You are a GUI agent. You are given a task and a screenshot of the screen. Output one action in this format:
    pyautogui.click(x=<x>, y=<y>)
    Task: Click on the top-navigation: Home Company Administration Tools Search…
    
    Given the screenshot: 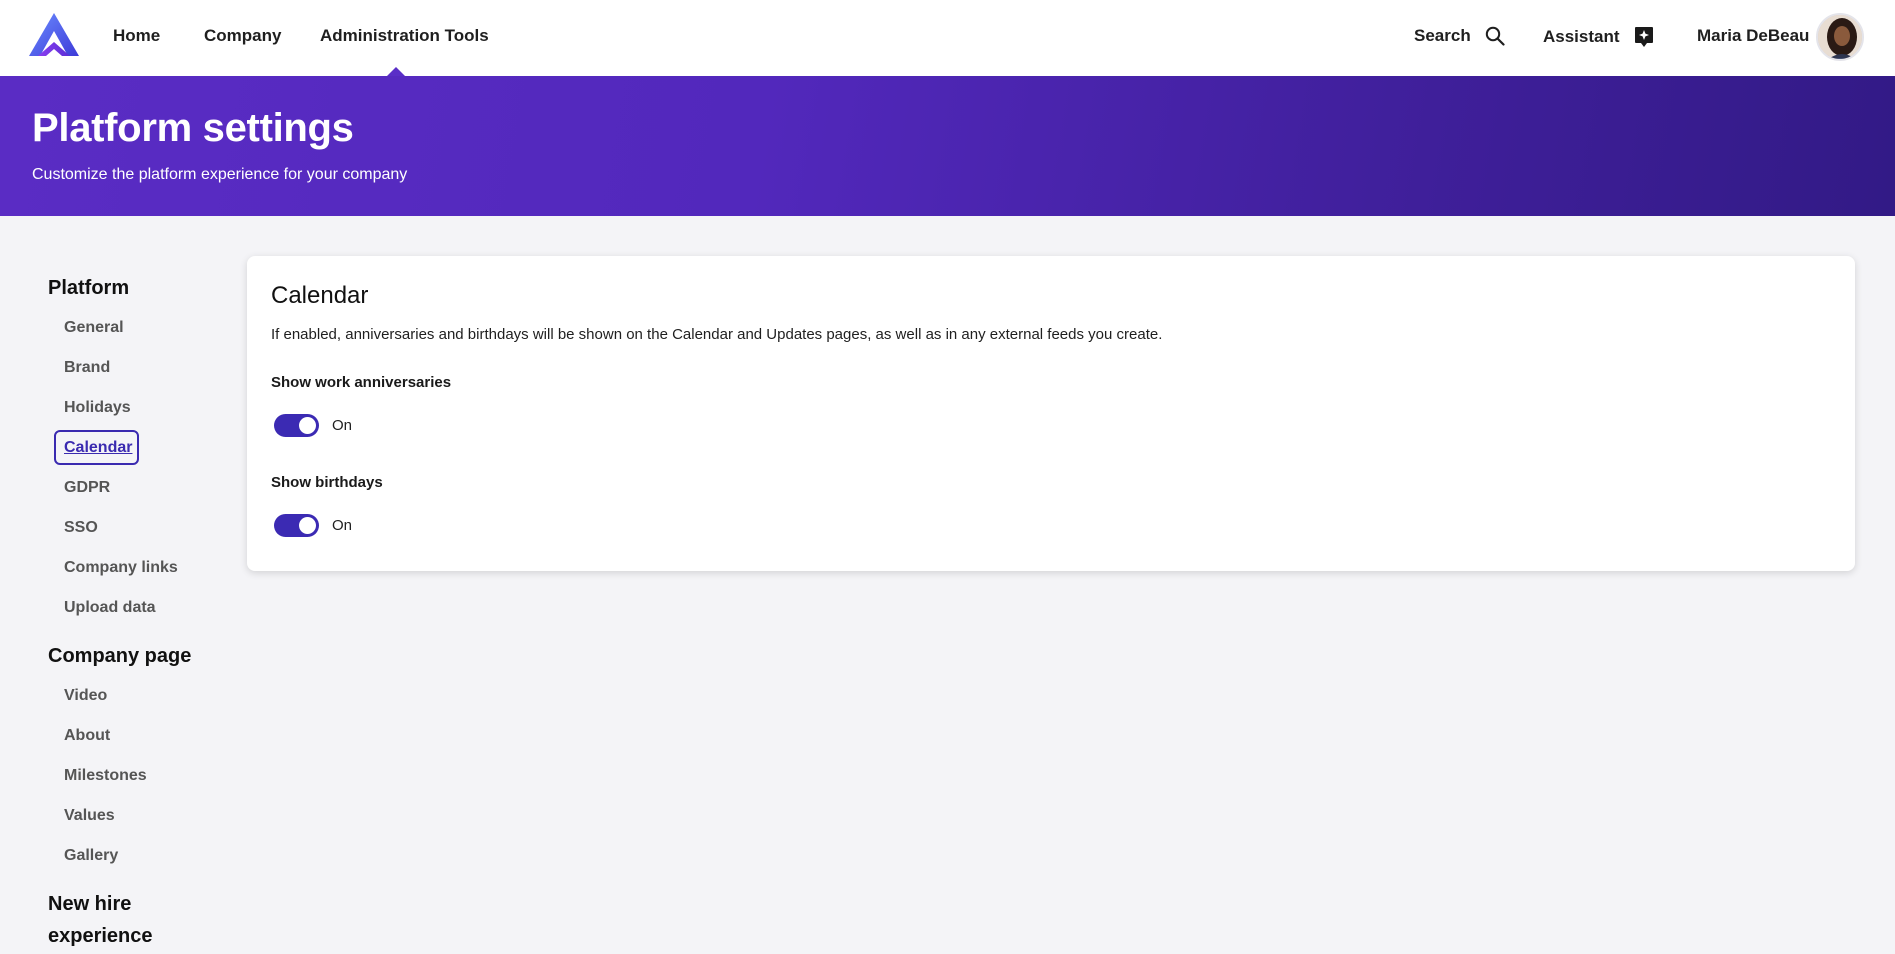 What is the action you would take?
    pyautogui.click(x=947, y=38)
    